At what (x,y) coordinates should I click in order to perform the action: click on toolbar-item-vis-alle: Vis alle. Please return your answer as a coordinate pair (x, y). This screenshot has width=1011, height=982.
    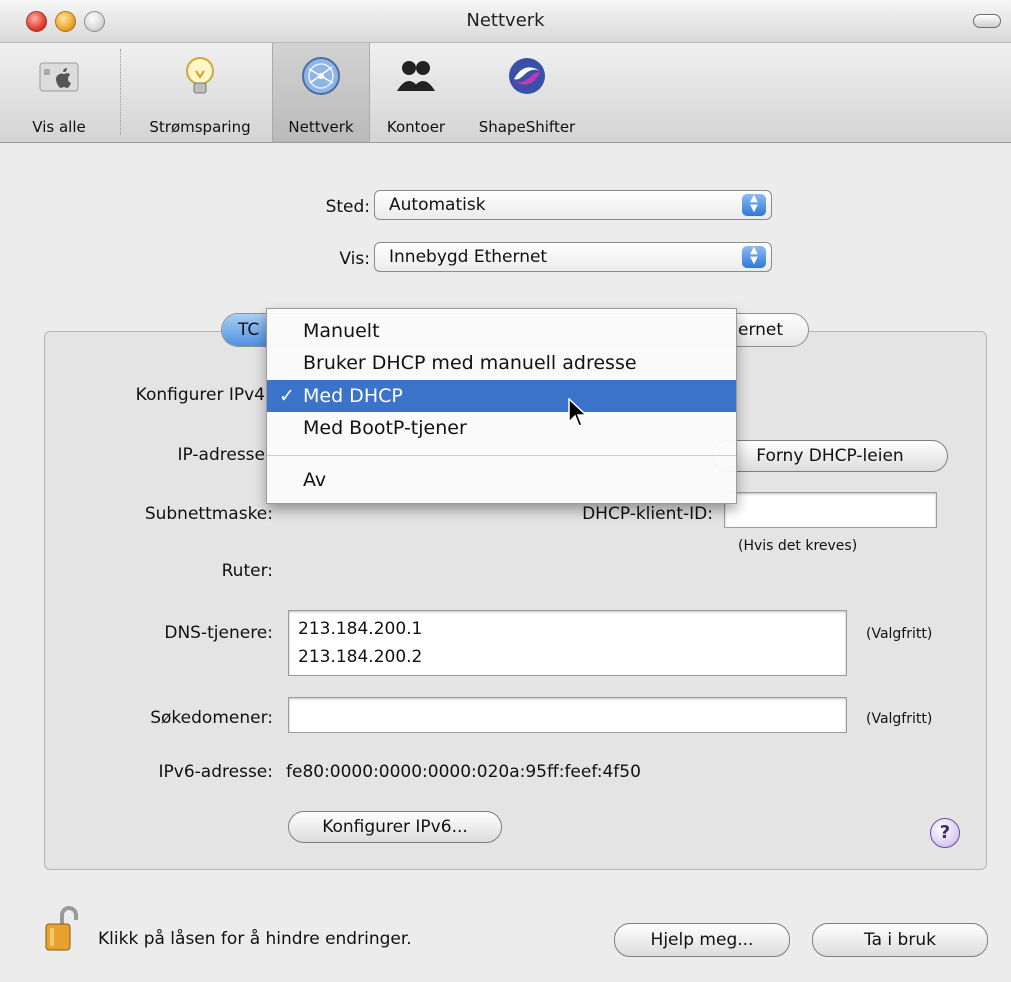
    Looking at the image, I should click on (59, 92).